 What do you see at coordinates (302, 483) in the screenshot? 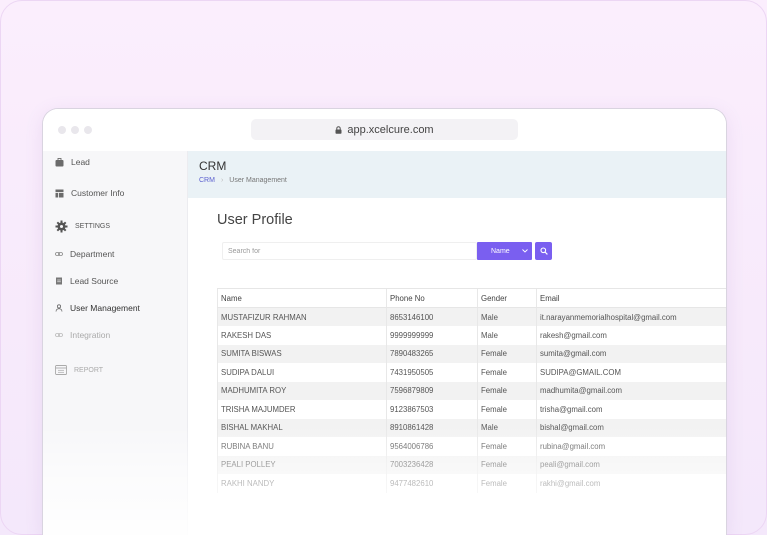
I see `cell-name: RAKHI NANDY` at bounding box center [302, 483].